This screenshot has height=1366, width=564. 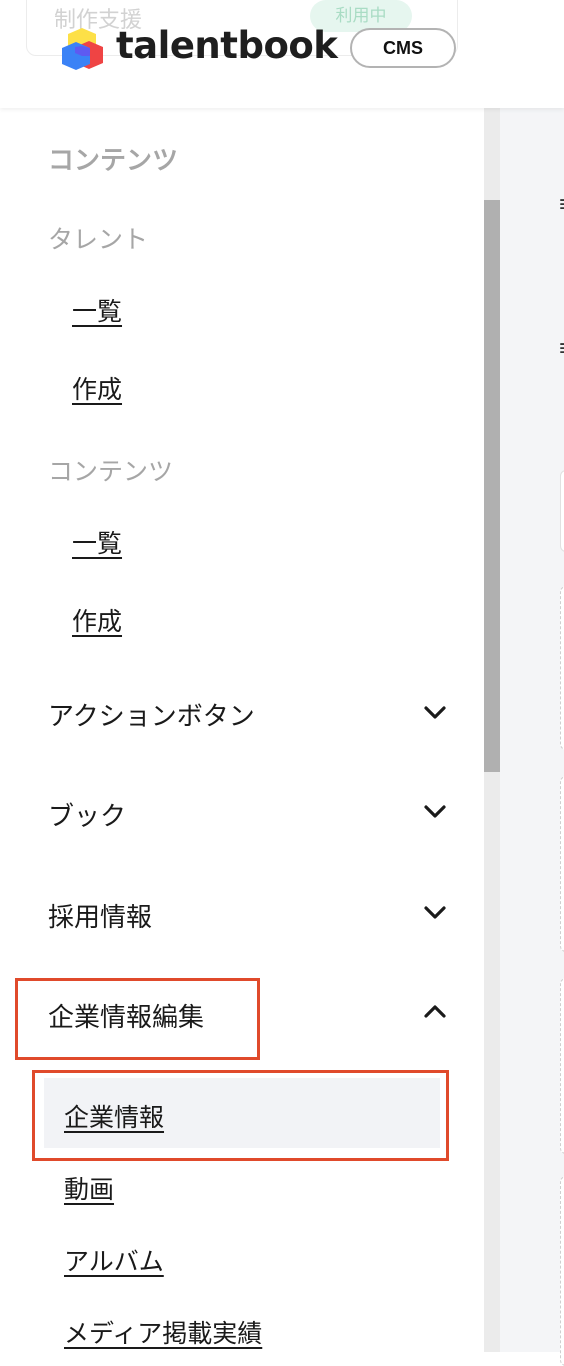 I want to click on submenu-video: 動画, so click(x=89, y=1188).